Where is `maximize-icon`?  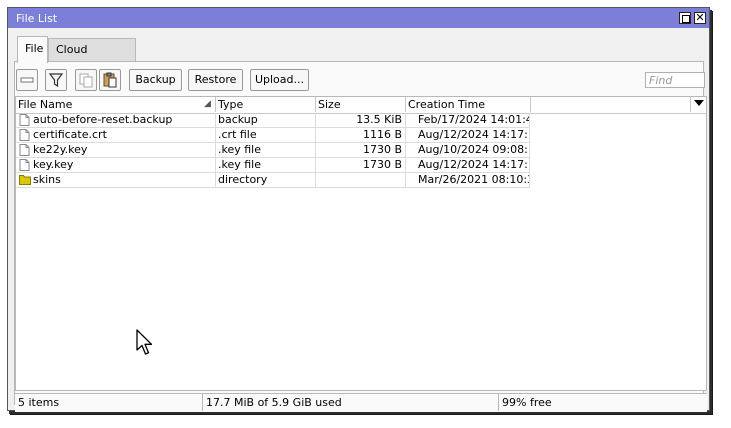 maximize-icon is located at coordinates (685, 18).